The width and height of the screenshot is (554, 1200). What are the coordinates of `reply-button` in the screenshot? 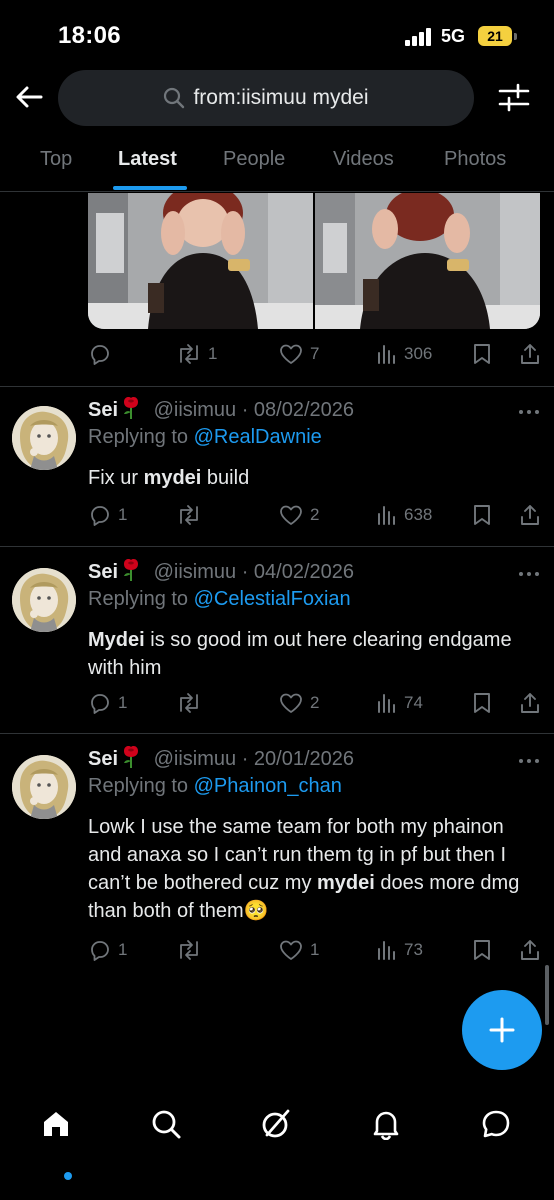 It's located at (103, 354).